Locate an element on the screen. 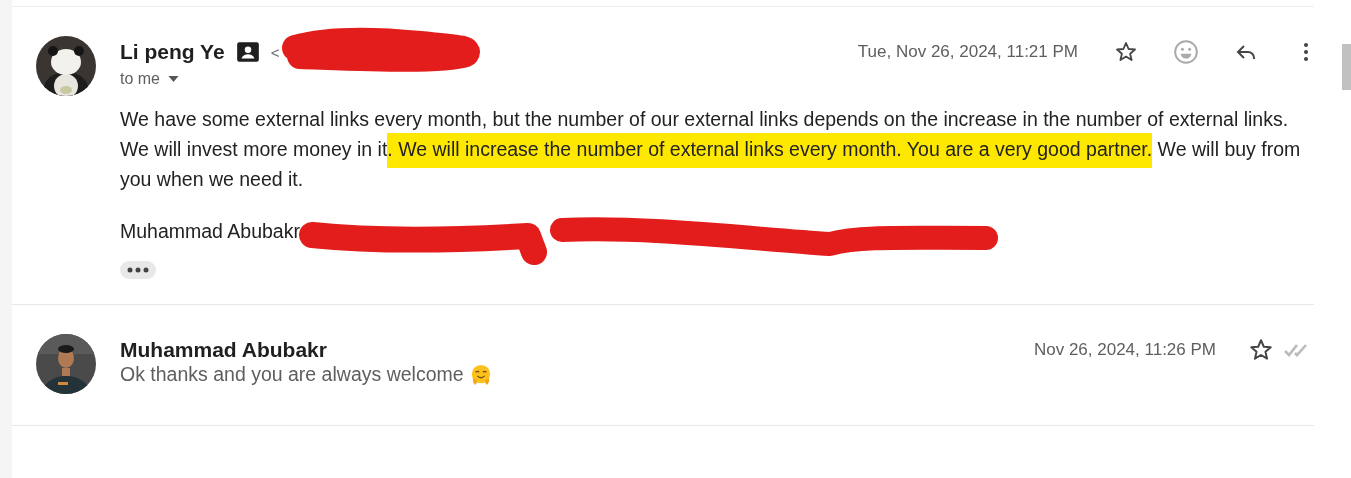 The width and height of the screenshot is (1351, 478). sender-name: Li peng Ye is located at coordinates (172, 52).